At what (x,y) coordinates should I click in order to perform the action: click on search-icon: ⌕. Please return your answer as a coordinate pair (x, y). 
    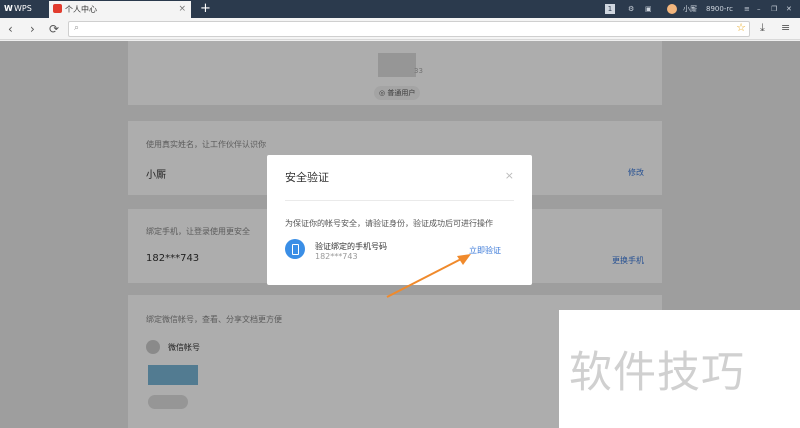
    Looking at the image, I should click on (77, 28).